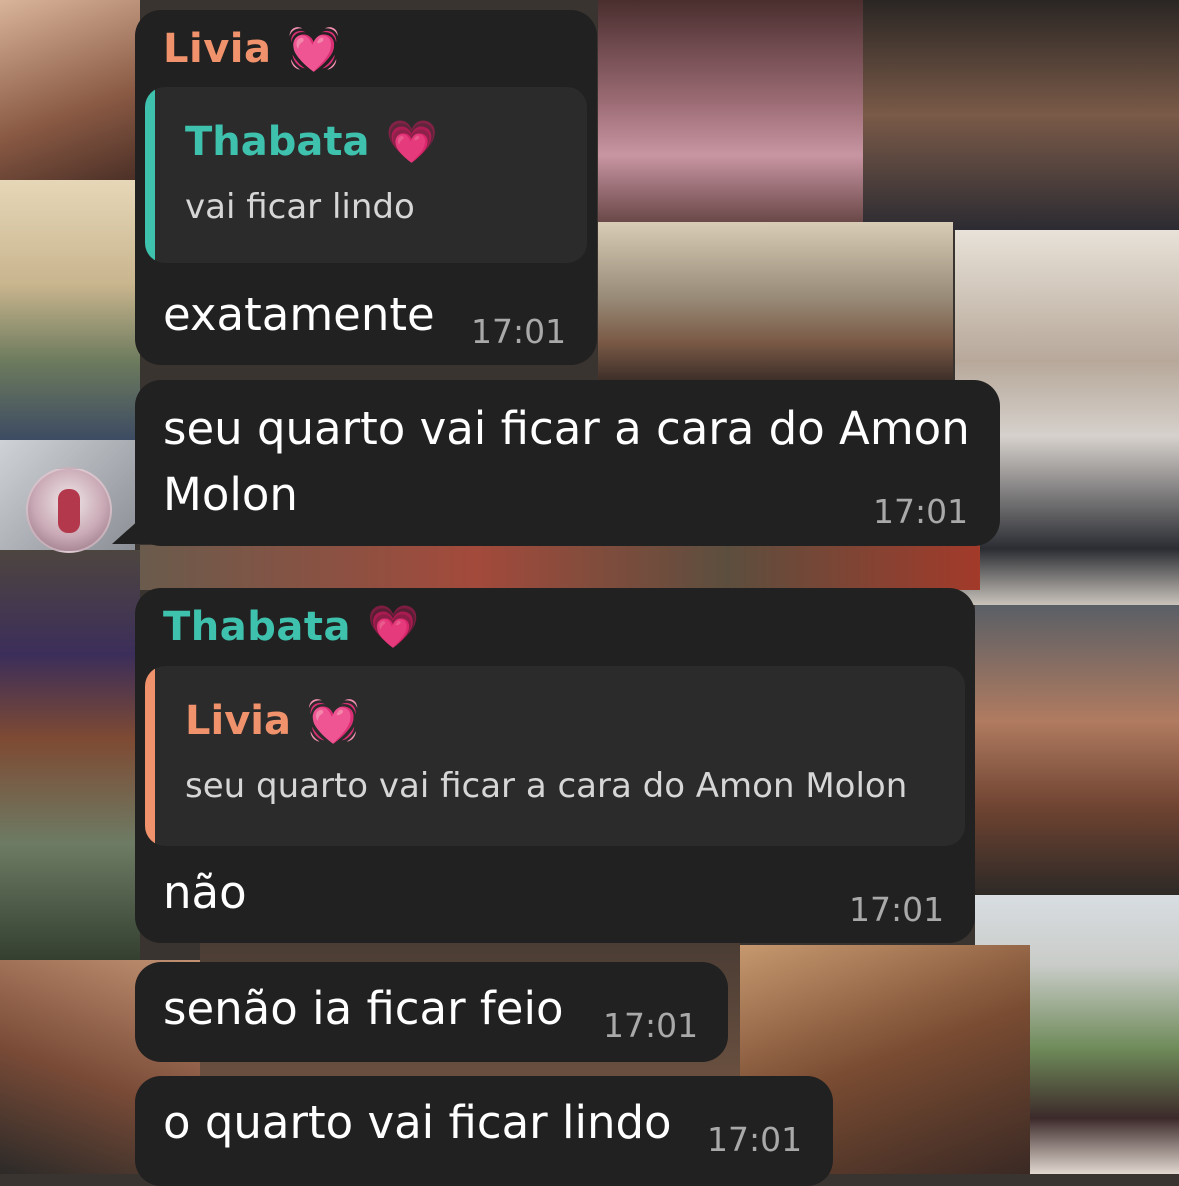 This screenshot has width=1179, height=1186. I want to click on message-text: senão ia ficar feio, so click(363, 1008).